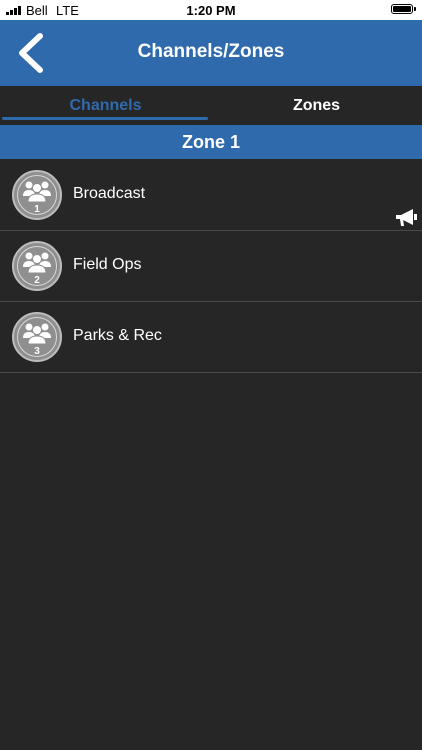  I want to click on channel-name: Parks & Rec, so click(117, 335).